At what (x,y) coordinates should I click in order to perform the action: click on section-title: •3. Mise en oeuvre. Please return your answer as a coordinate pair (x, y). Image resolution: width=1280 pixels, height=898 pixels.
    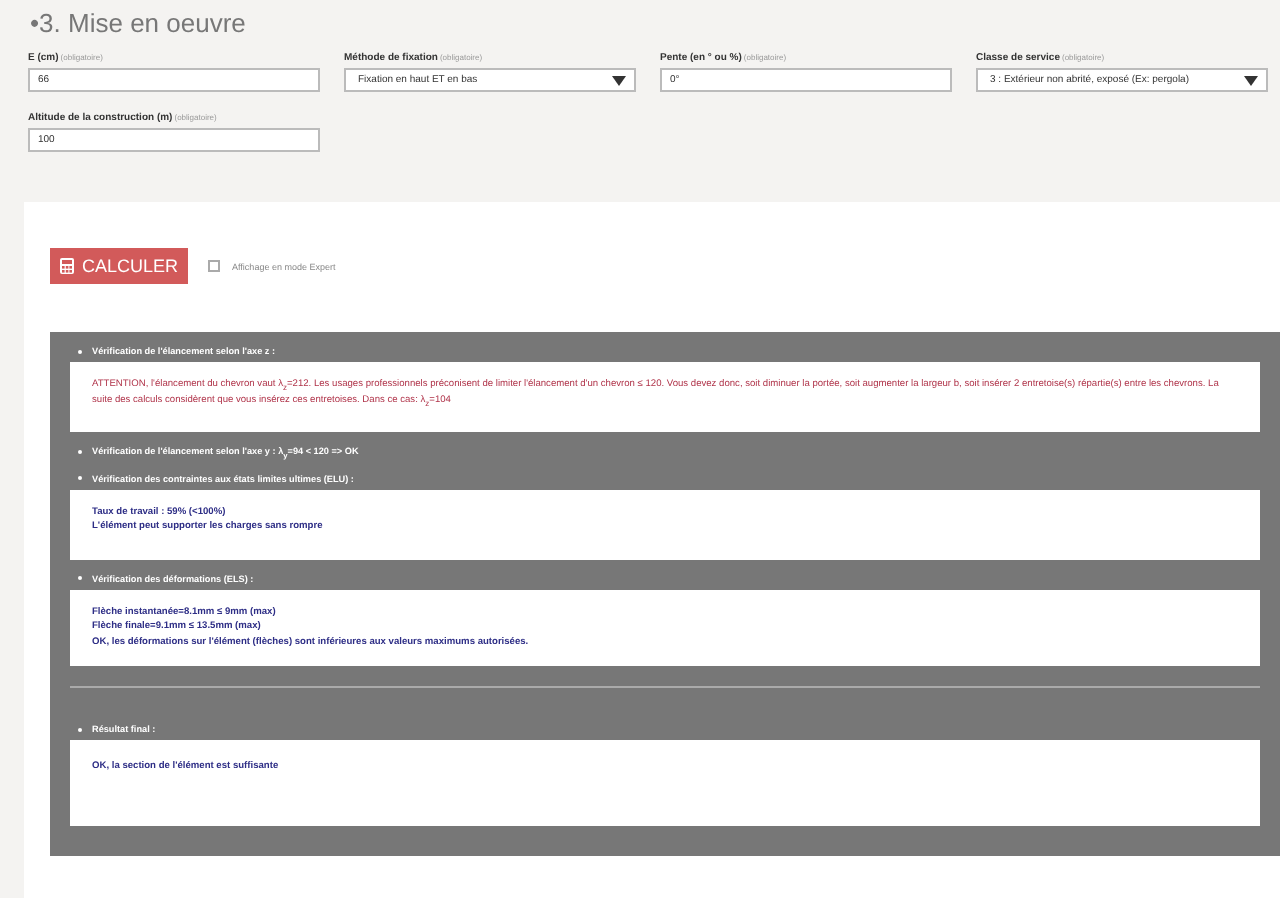
    Looking at the image, I should click on (139, 23).